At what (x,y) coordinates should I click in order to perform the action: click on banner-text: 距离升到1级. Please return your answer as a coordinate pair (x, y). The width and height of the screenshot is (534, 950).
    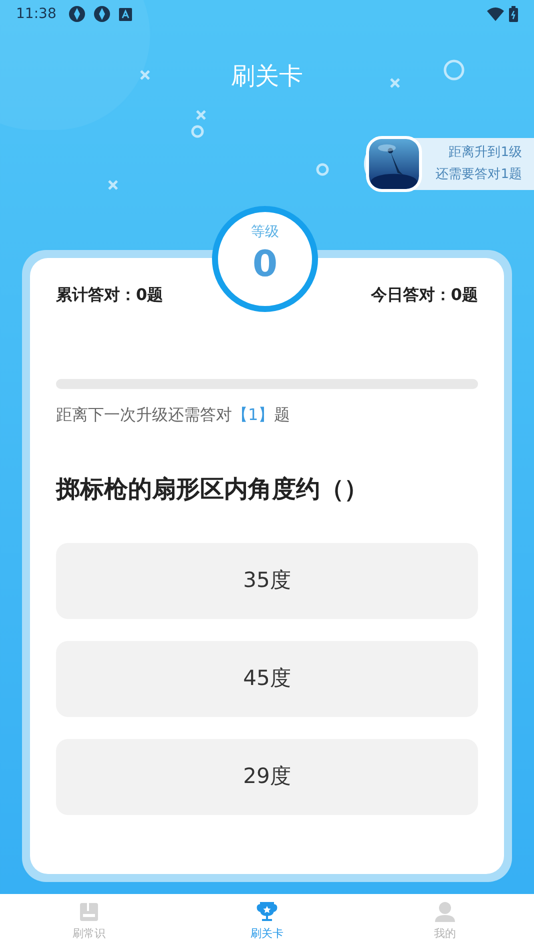
    Looking at the image, I should click on (485, 153).